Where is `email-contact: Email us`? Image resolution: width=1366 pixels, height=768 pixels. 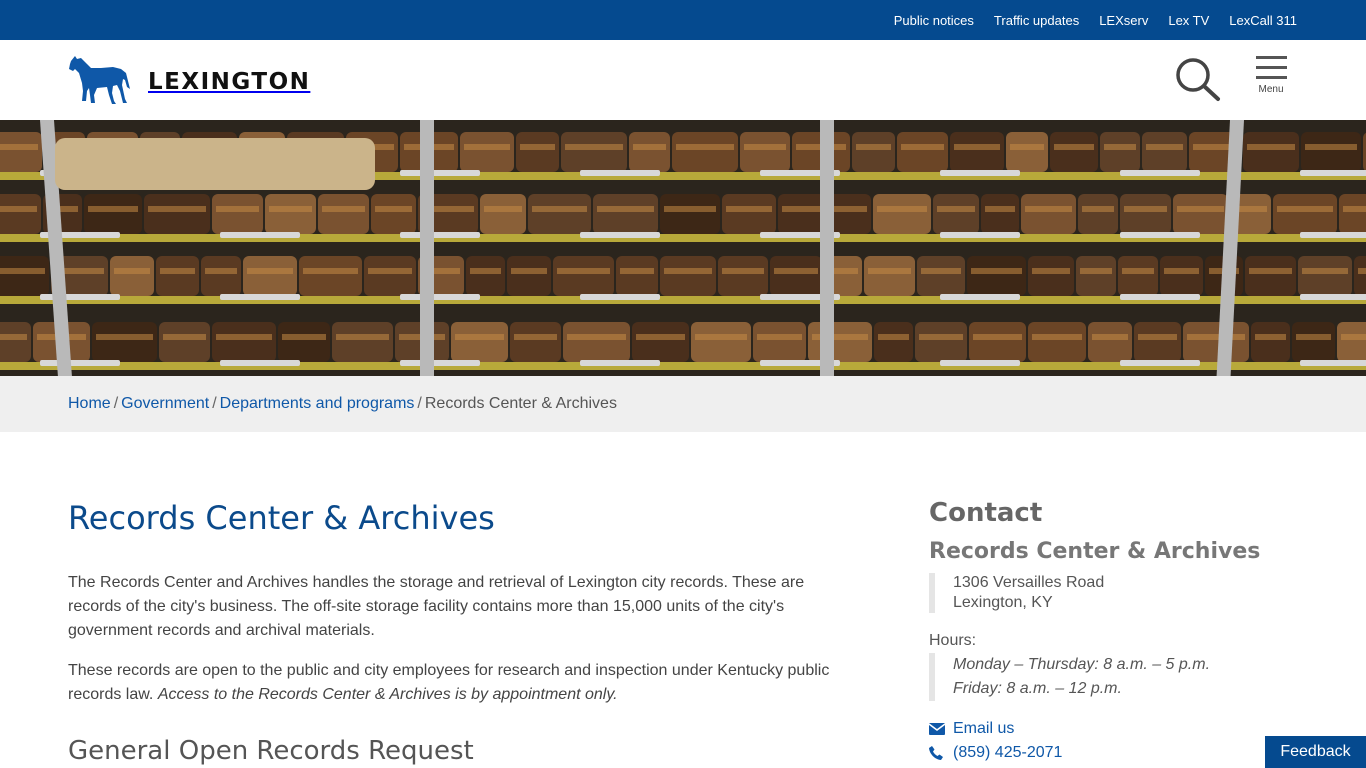
email-contact: Email us is located at coordinates (971, 729).